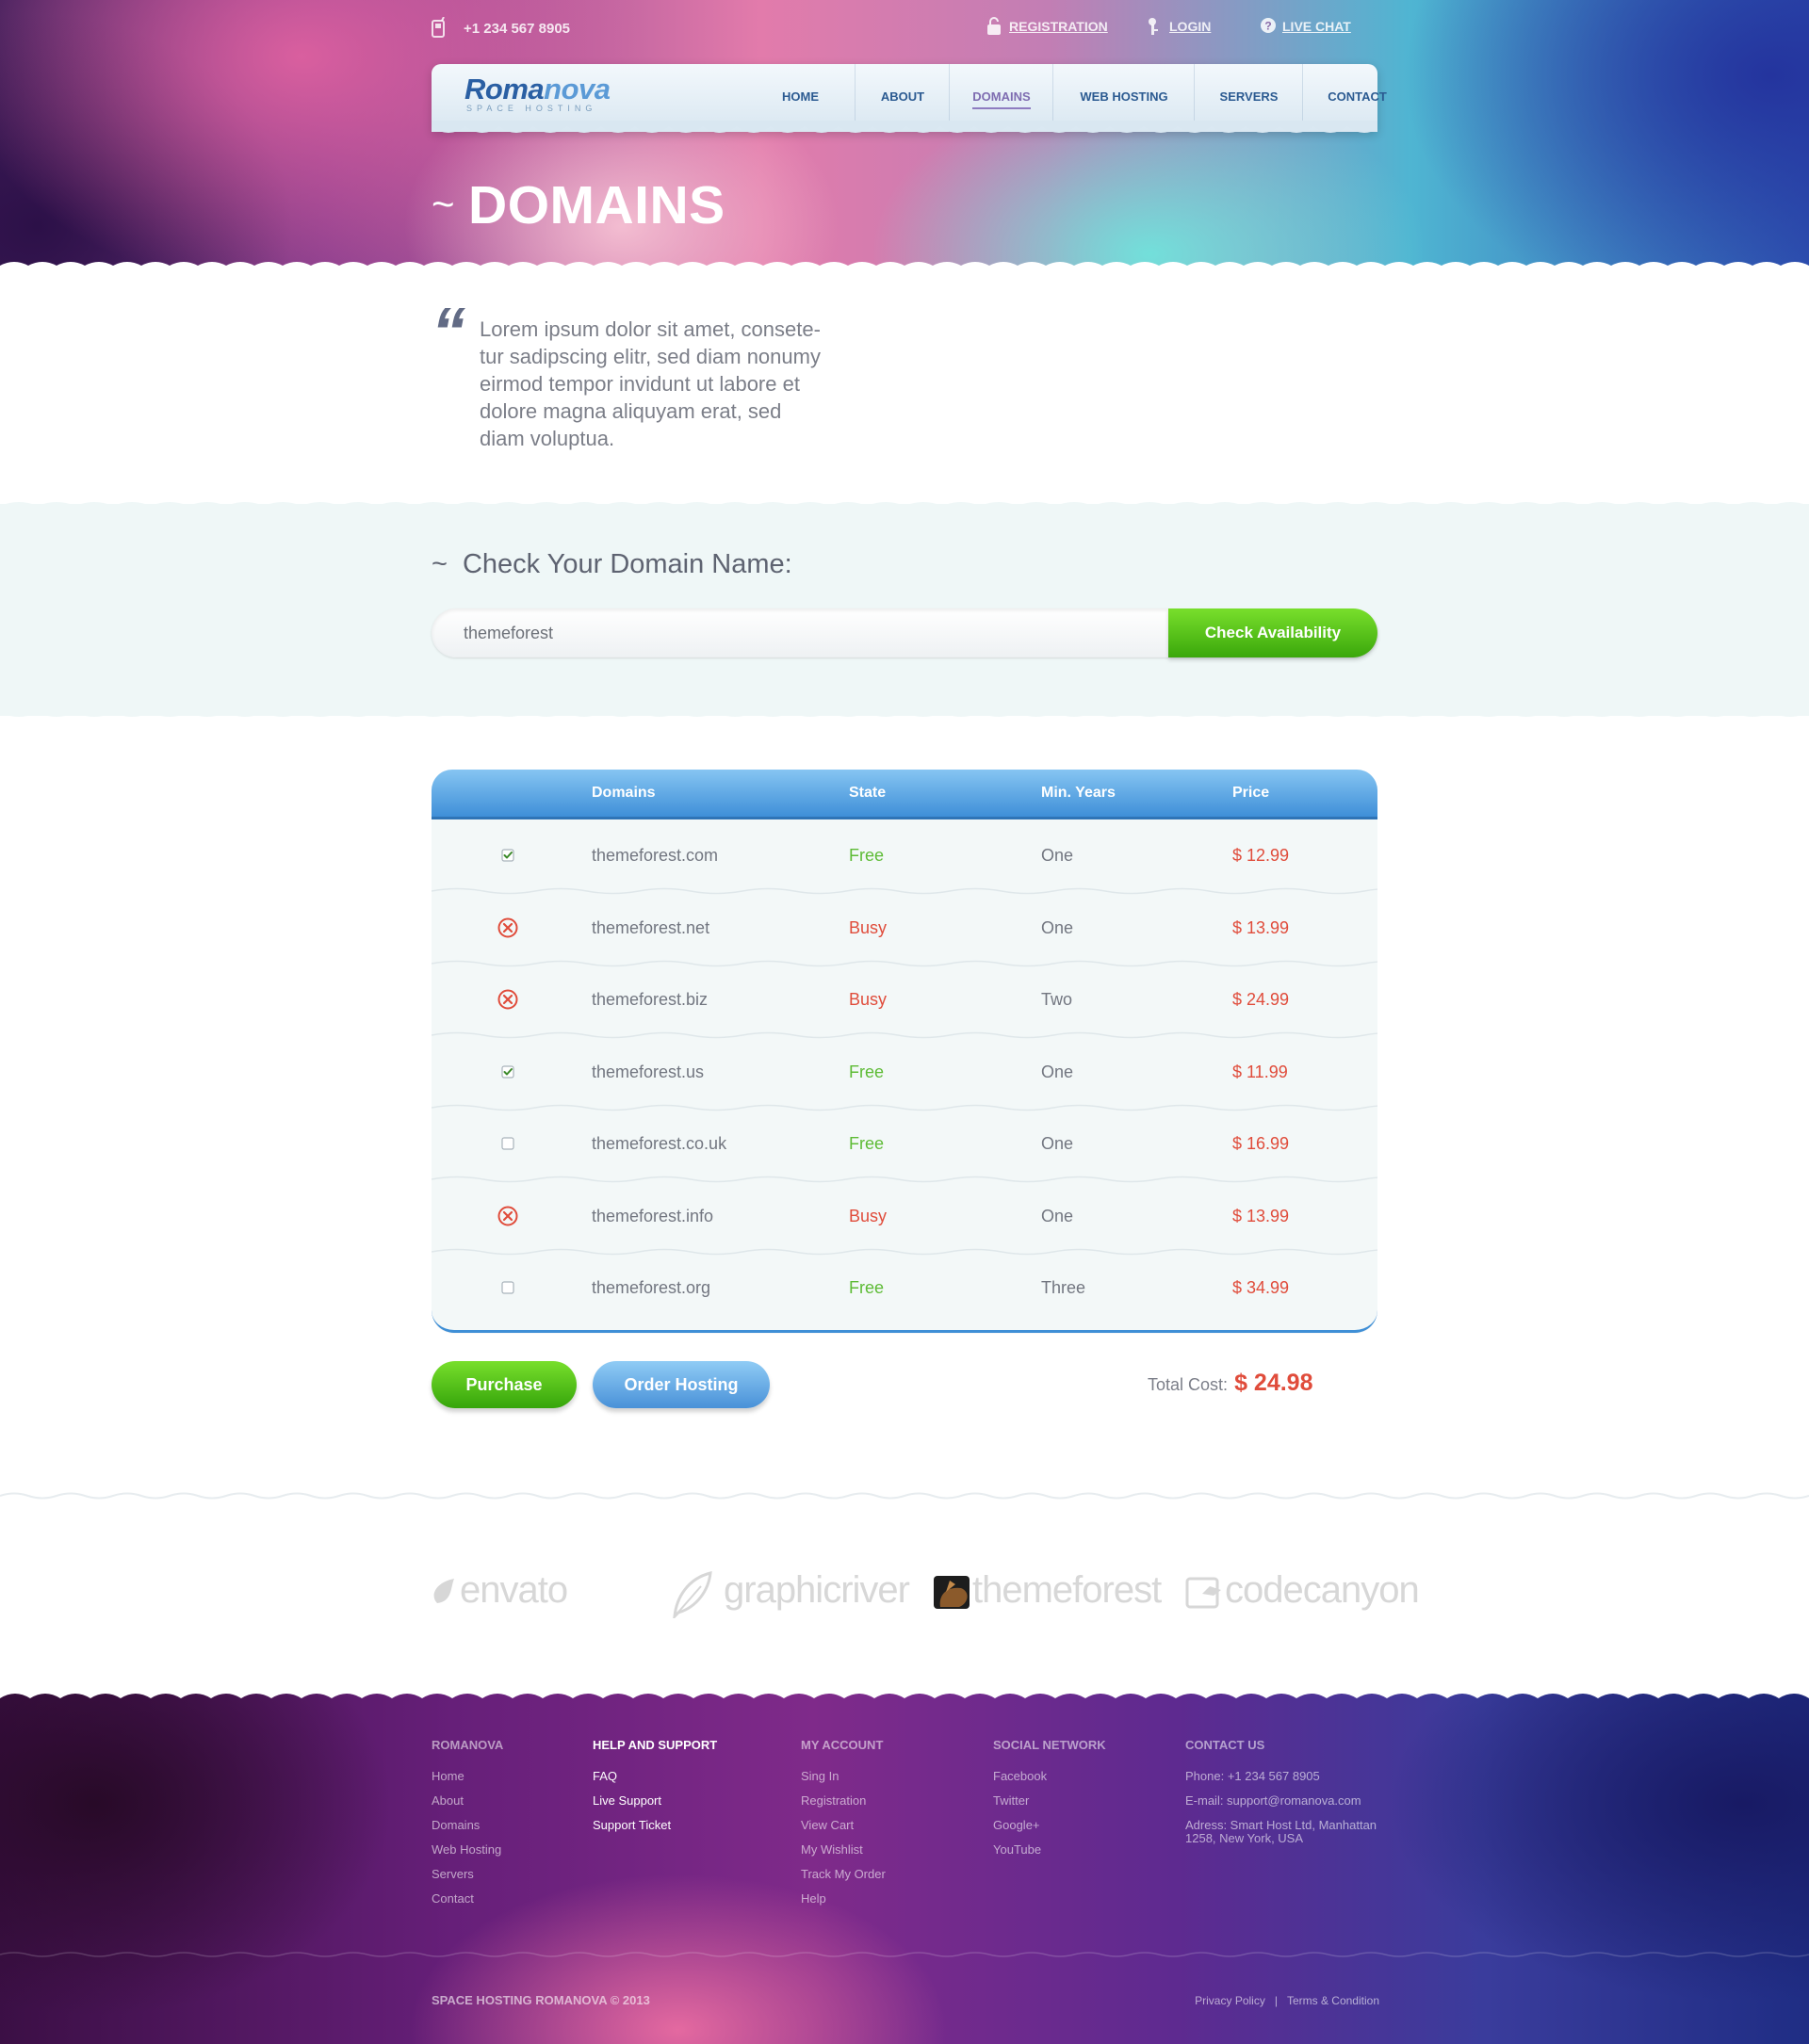  What do you see at coordinates (659, 1143) in the screenshot?
I see `domain-name: themeforest.co.uk` at bounding box center [659, 1143].